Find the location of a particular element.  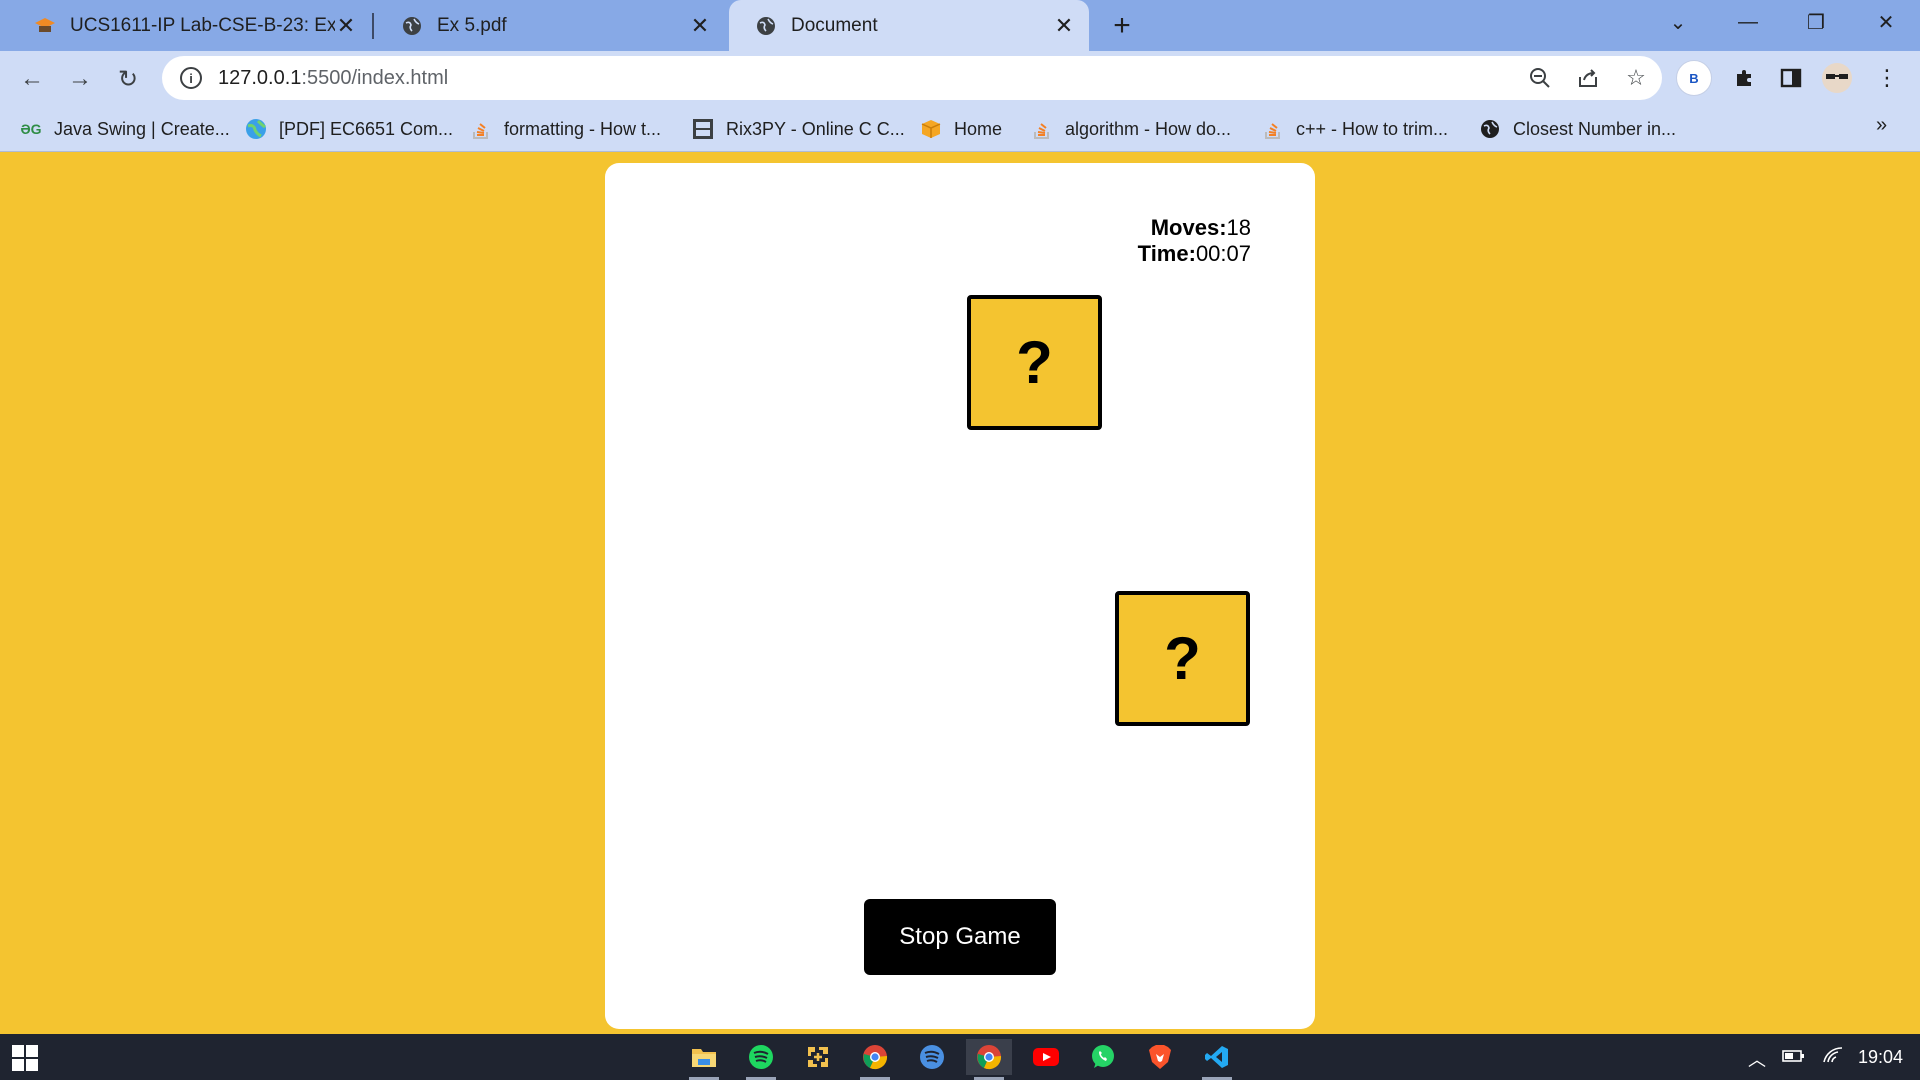

time-counter: Time:00:07 is located at coordinates (1194, 253).